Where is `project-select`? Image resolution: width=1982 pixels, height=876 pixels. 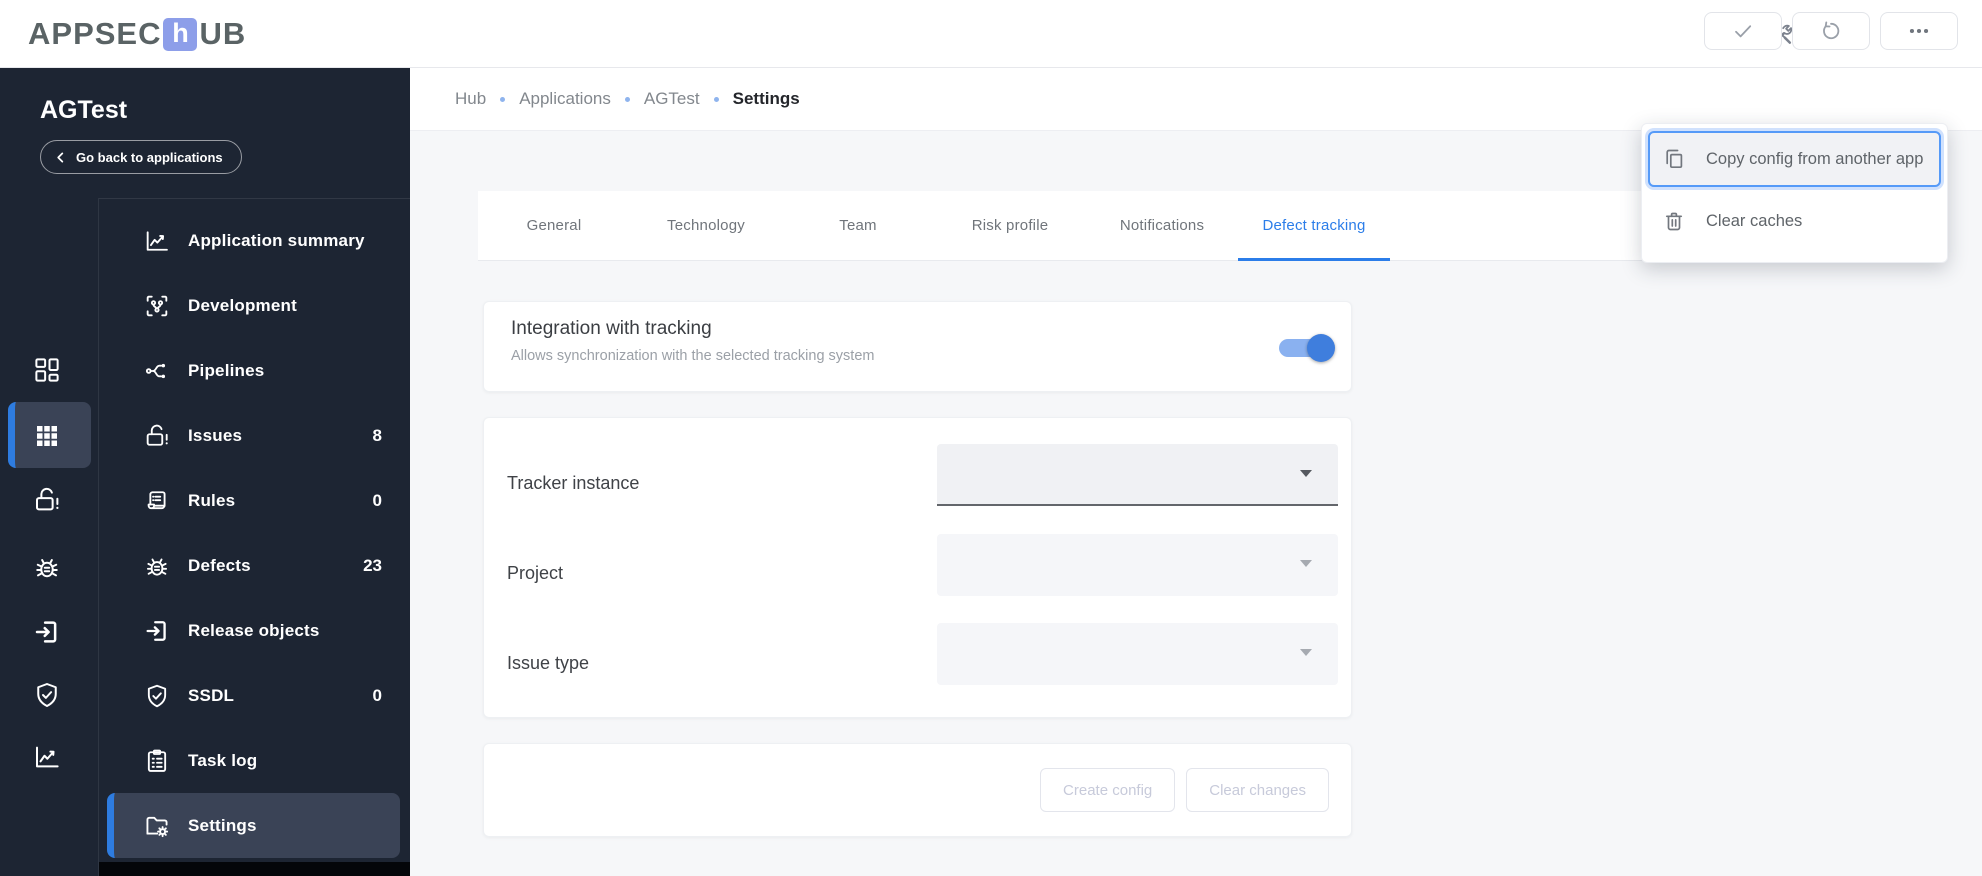
project-select is located at coordinates (1137, 565).